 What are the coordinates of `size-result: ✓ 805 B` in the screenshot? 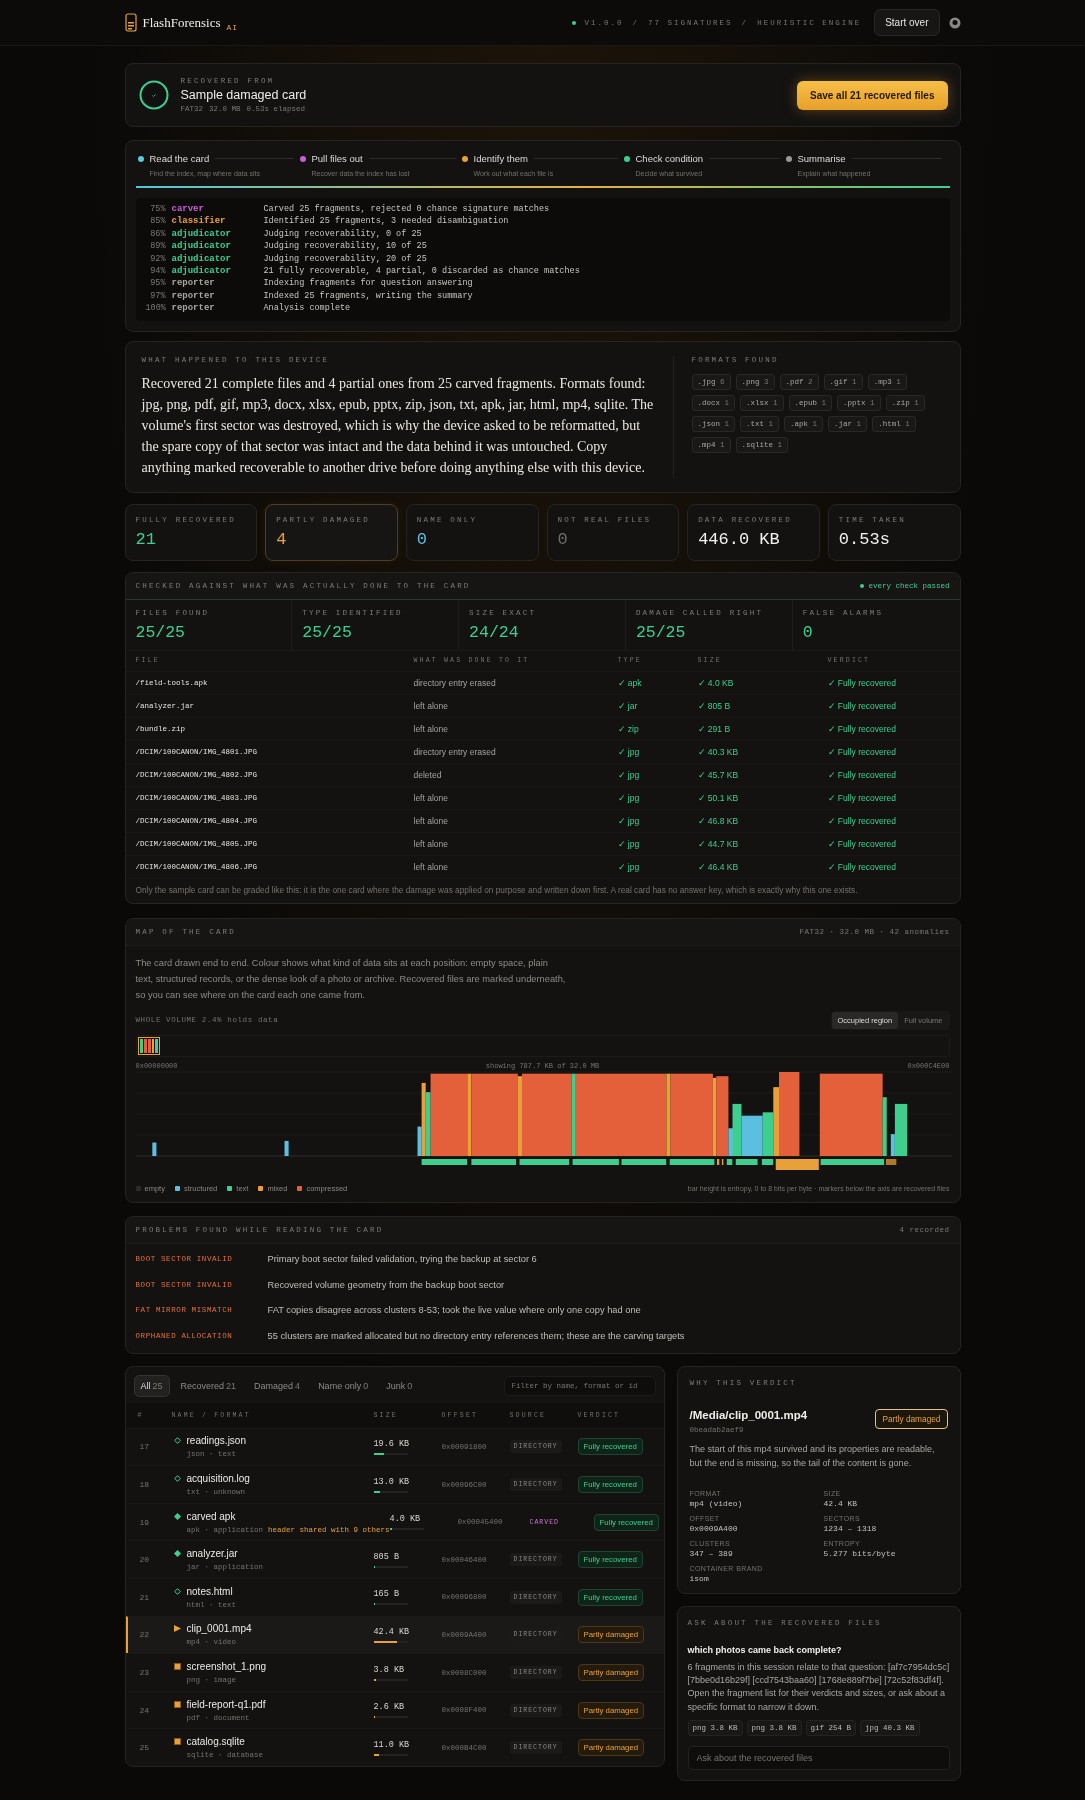 It's located at (714, 705).